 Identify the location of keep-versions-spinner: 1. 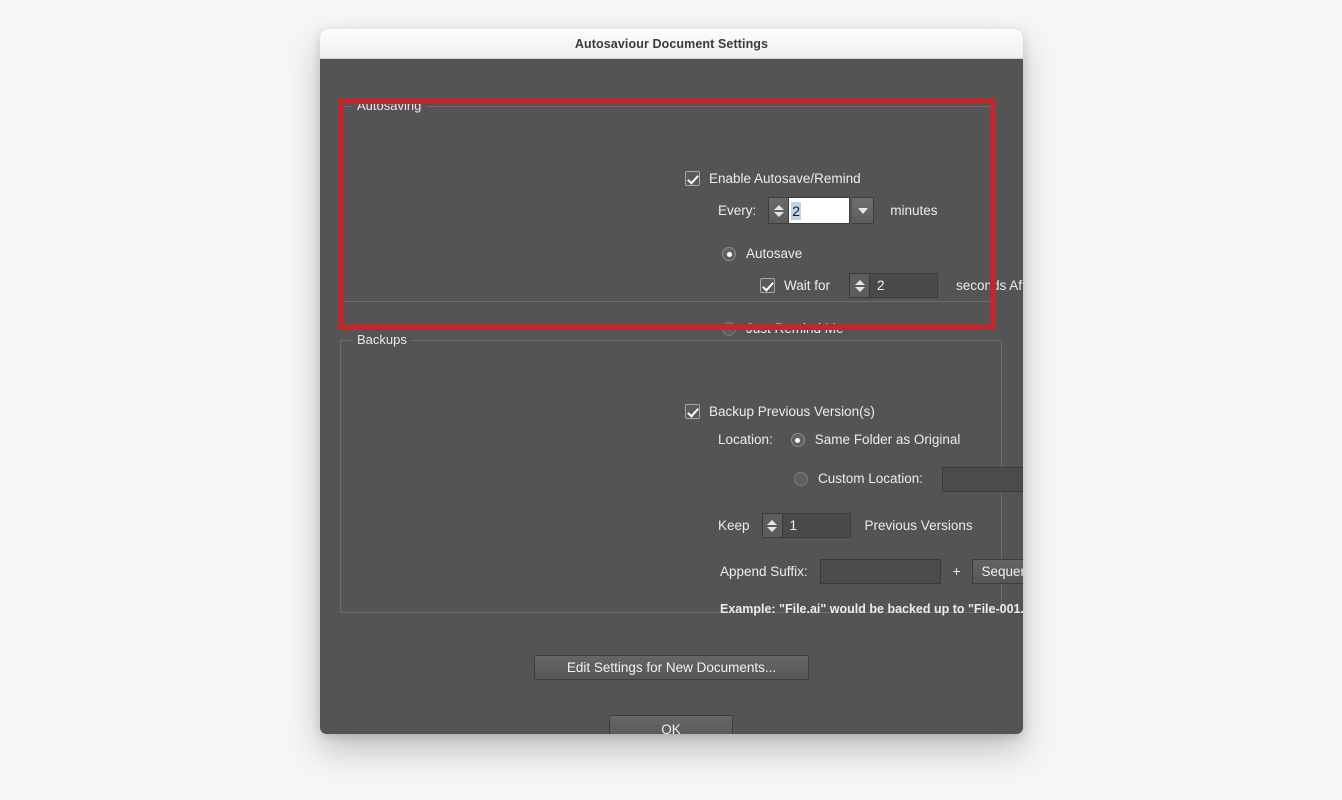
(806, 525).